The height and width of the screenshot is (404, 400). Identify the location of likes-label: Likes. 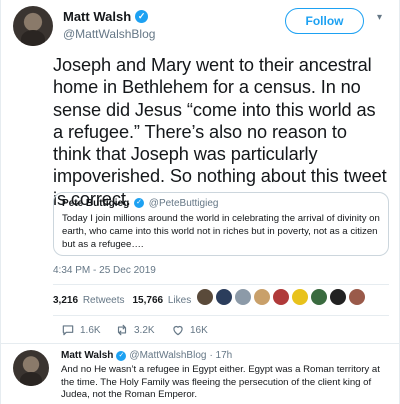
(179, 300).